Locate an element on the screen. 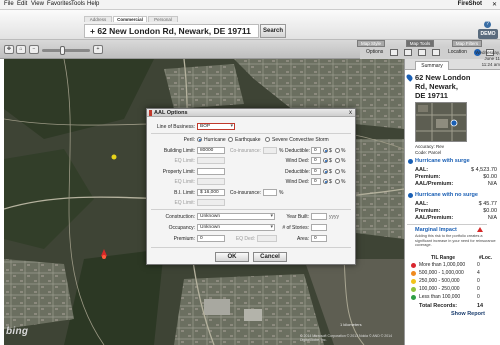  ratio-no-surge: AAL/Premium: N/A is located at coordinates (456, 218).